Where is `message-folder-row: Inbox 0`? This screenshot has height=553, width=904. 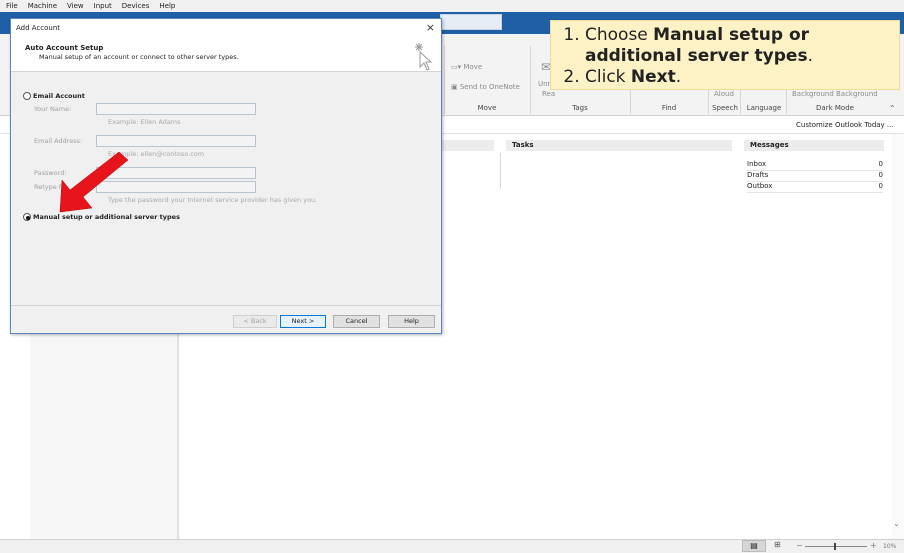 message-folder-row: Inbox 0 is located at coordinates (815, 165).